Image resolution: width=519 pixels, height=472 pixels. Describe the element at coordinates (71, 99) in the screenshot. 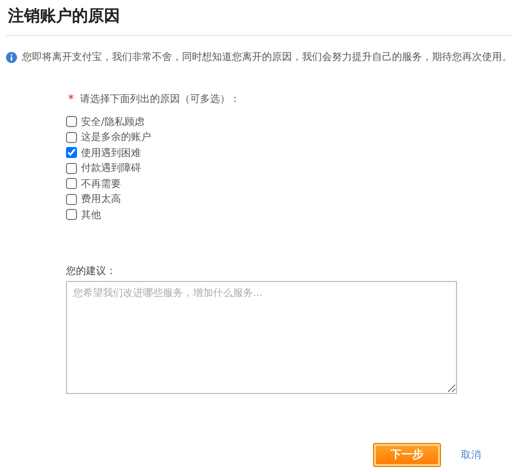

I see `required-mark: *` at that location.